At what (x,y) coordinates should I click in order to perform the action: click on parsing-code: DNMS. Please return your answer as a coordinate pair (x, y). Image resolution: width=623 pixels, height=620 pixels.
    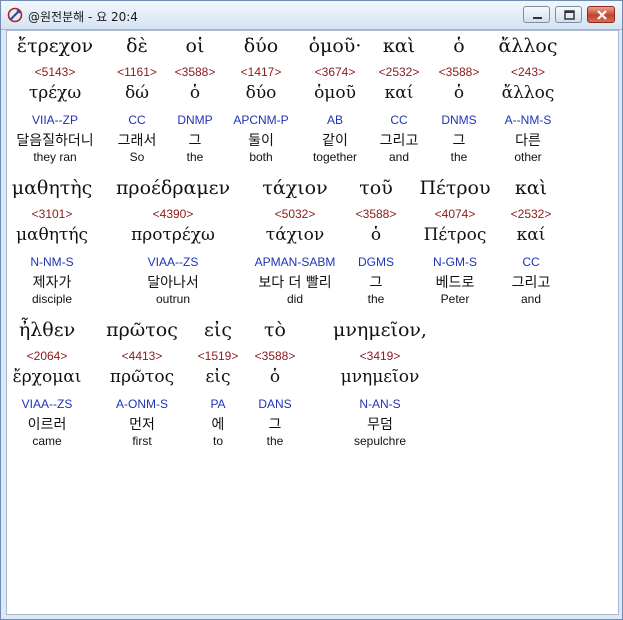
    Looking at the image, I should click on (459, 120).